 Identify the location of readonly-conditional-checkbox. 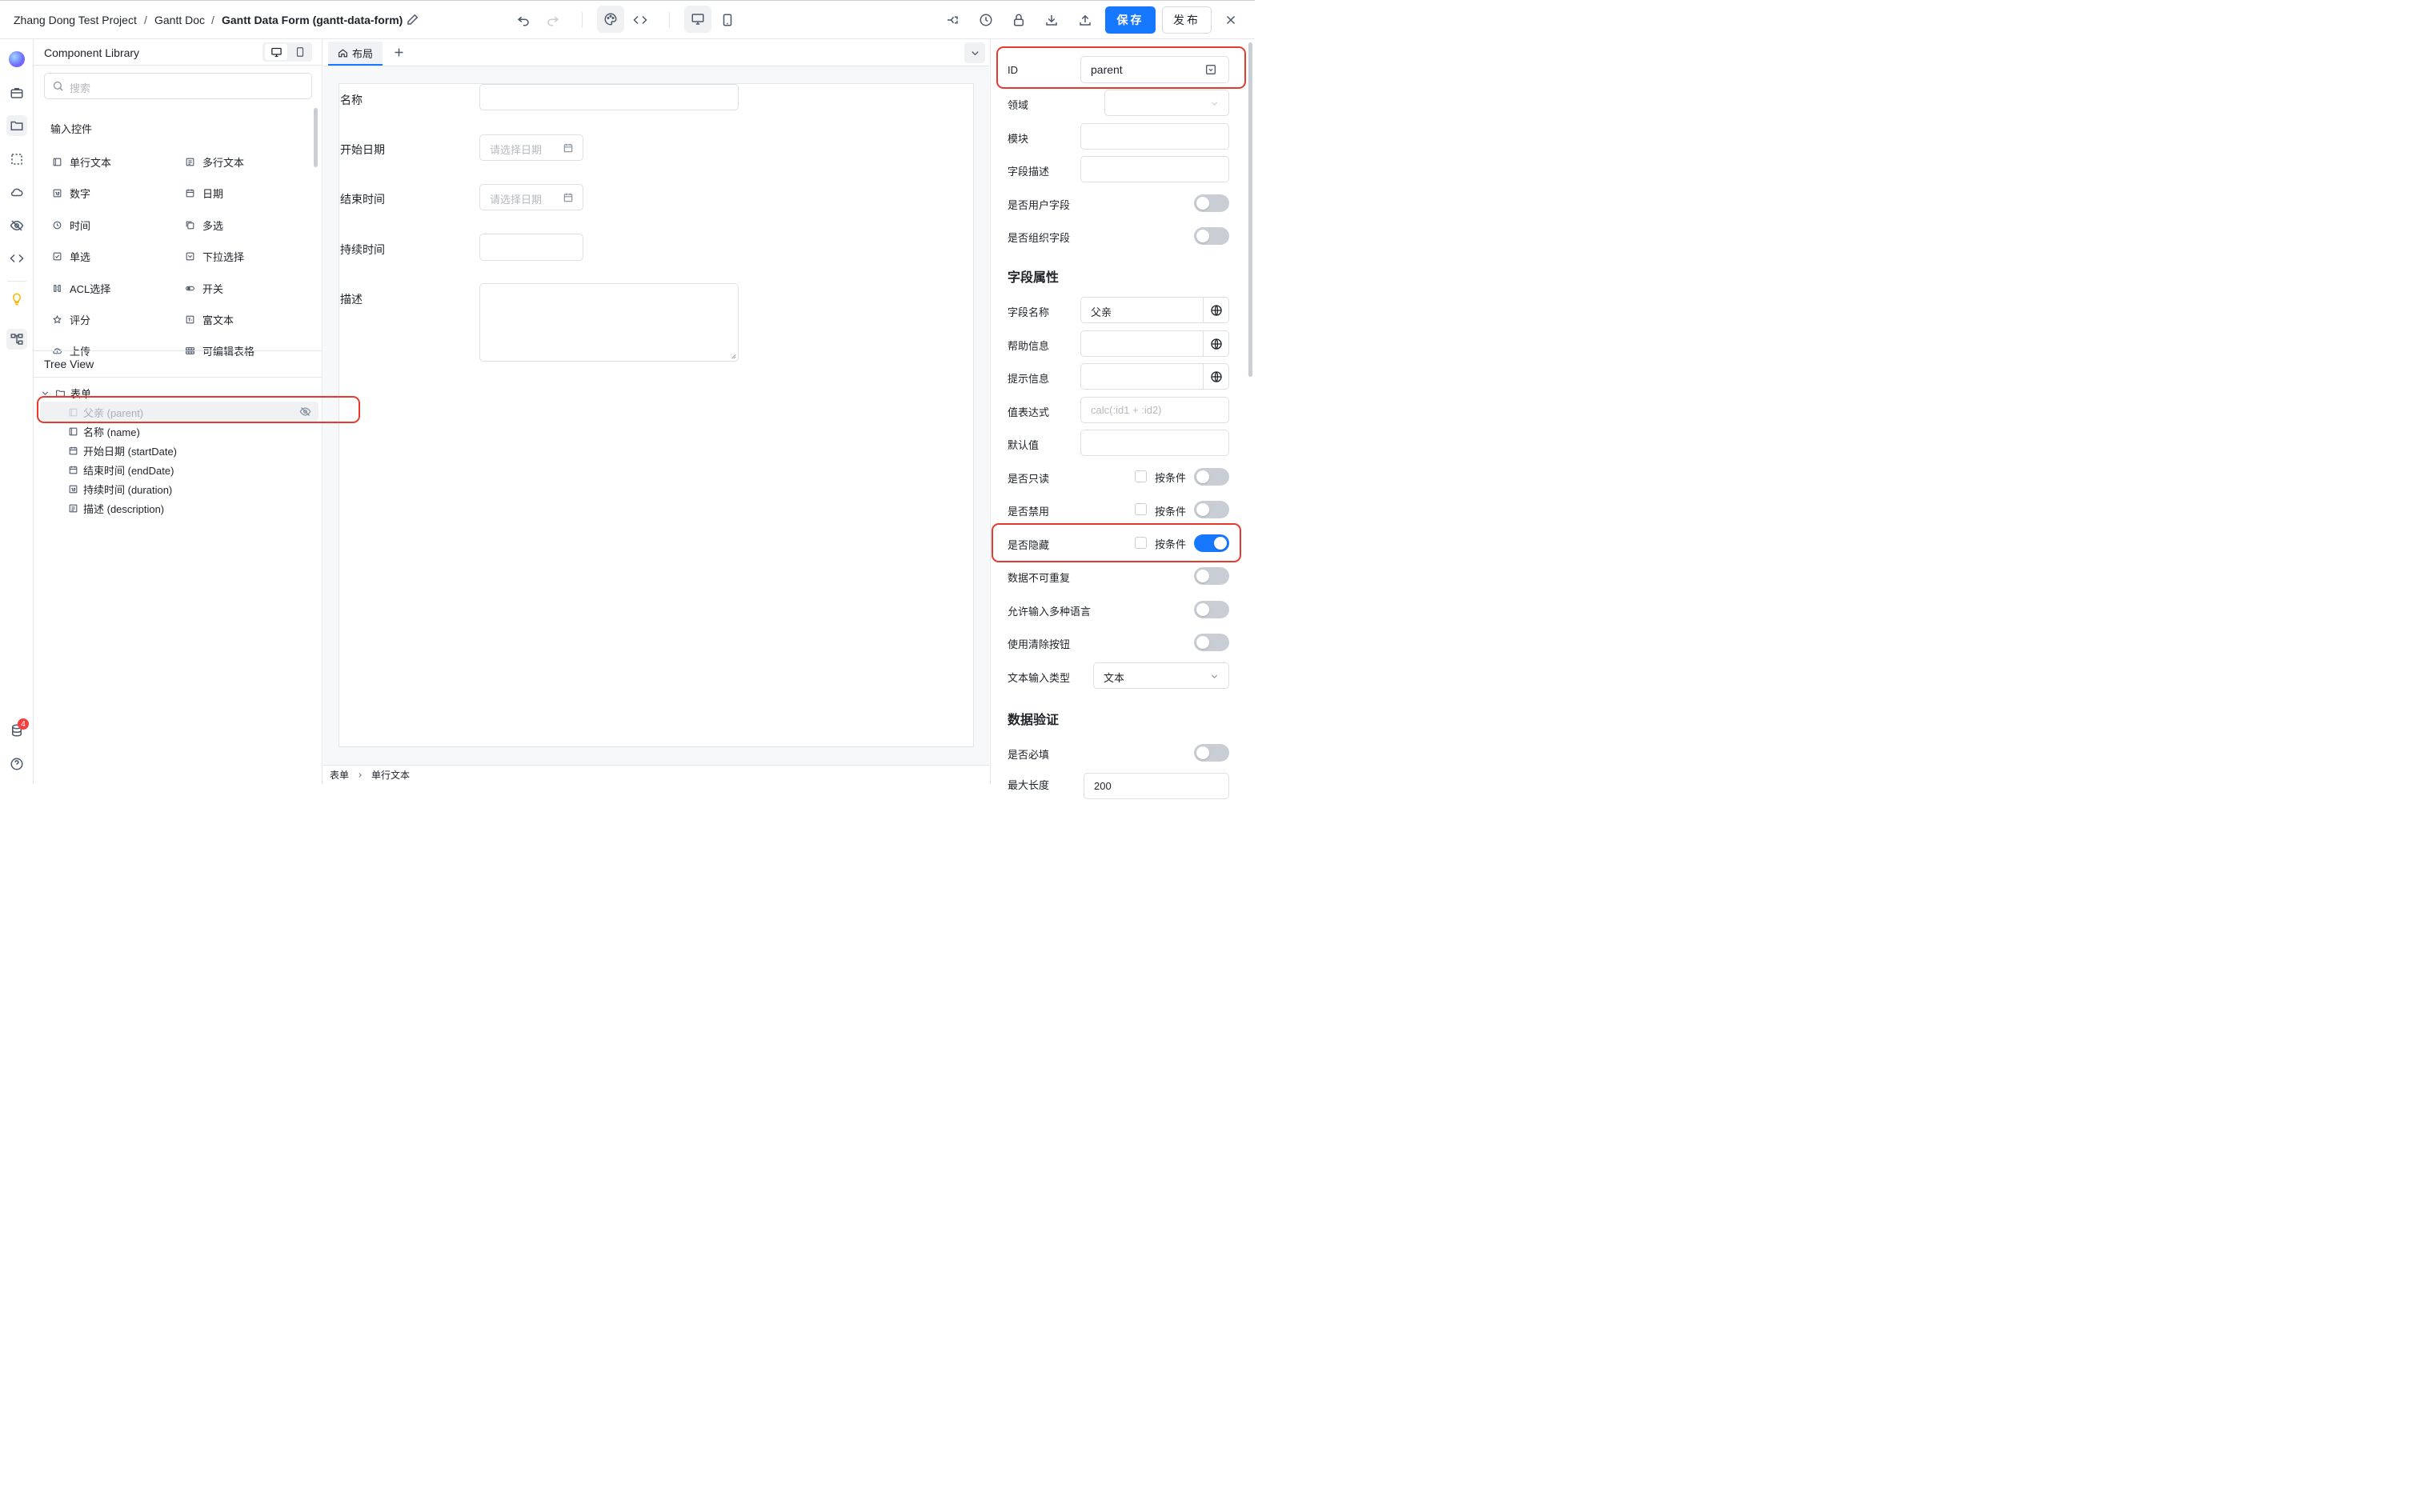
(1141, 476).